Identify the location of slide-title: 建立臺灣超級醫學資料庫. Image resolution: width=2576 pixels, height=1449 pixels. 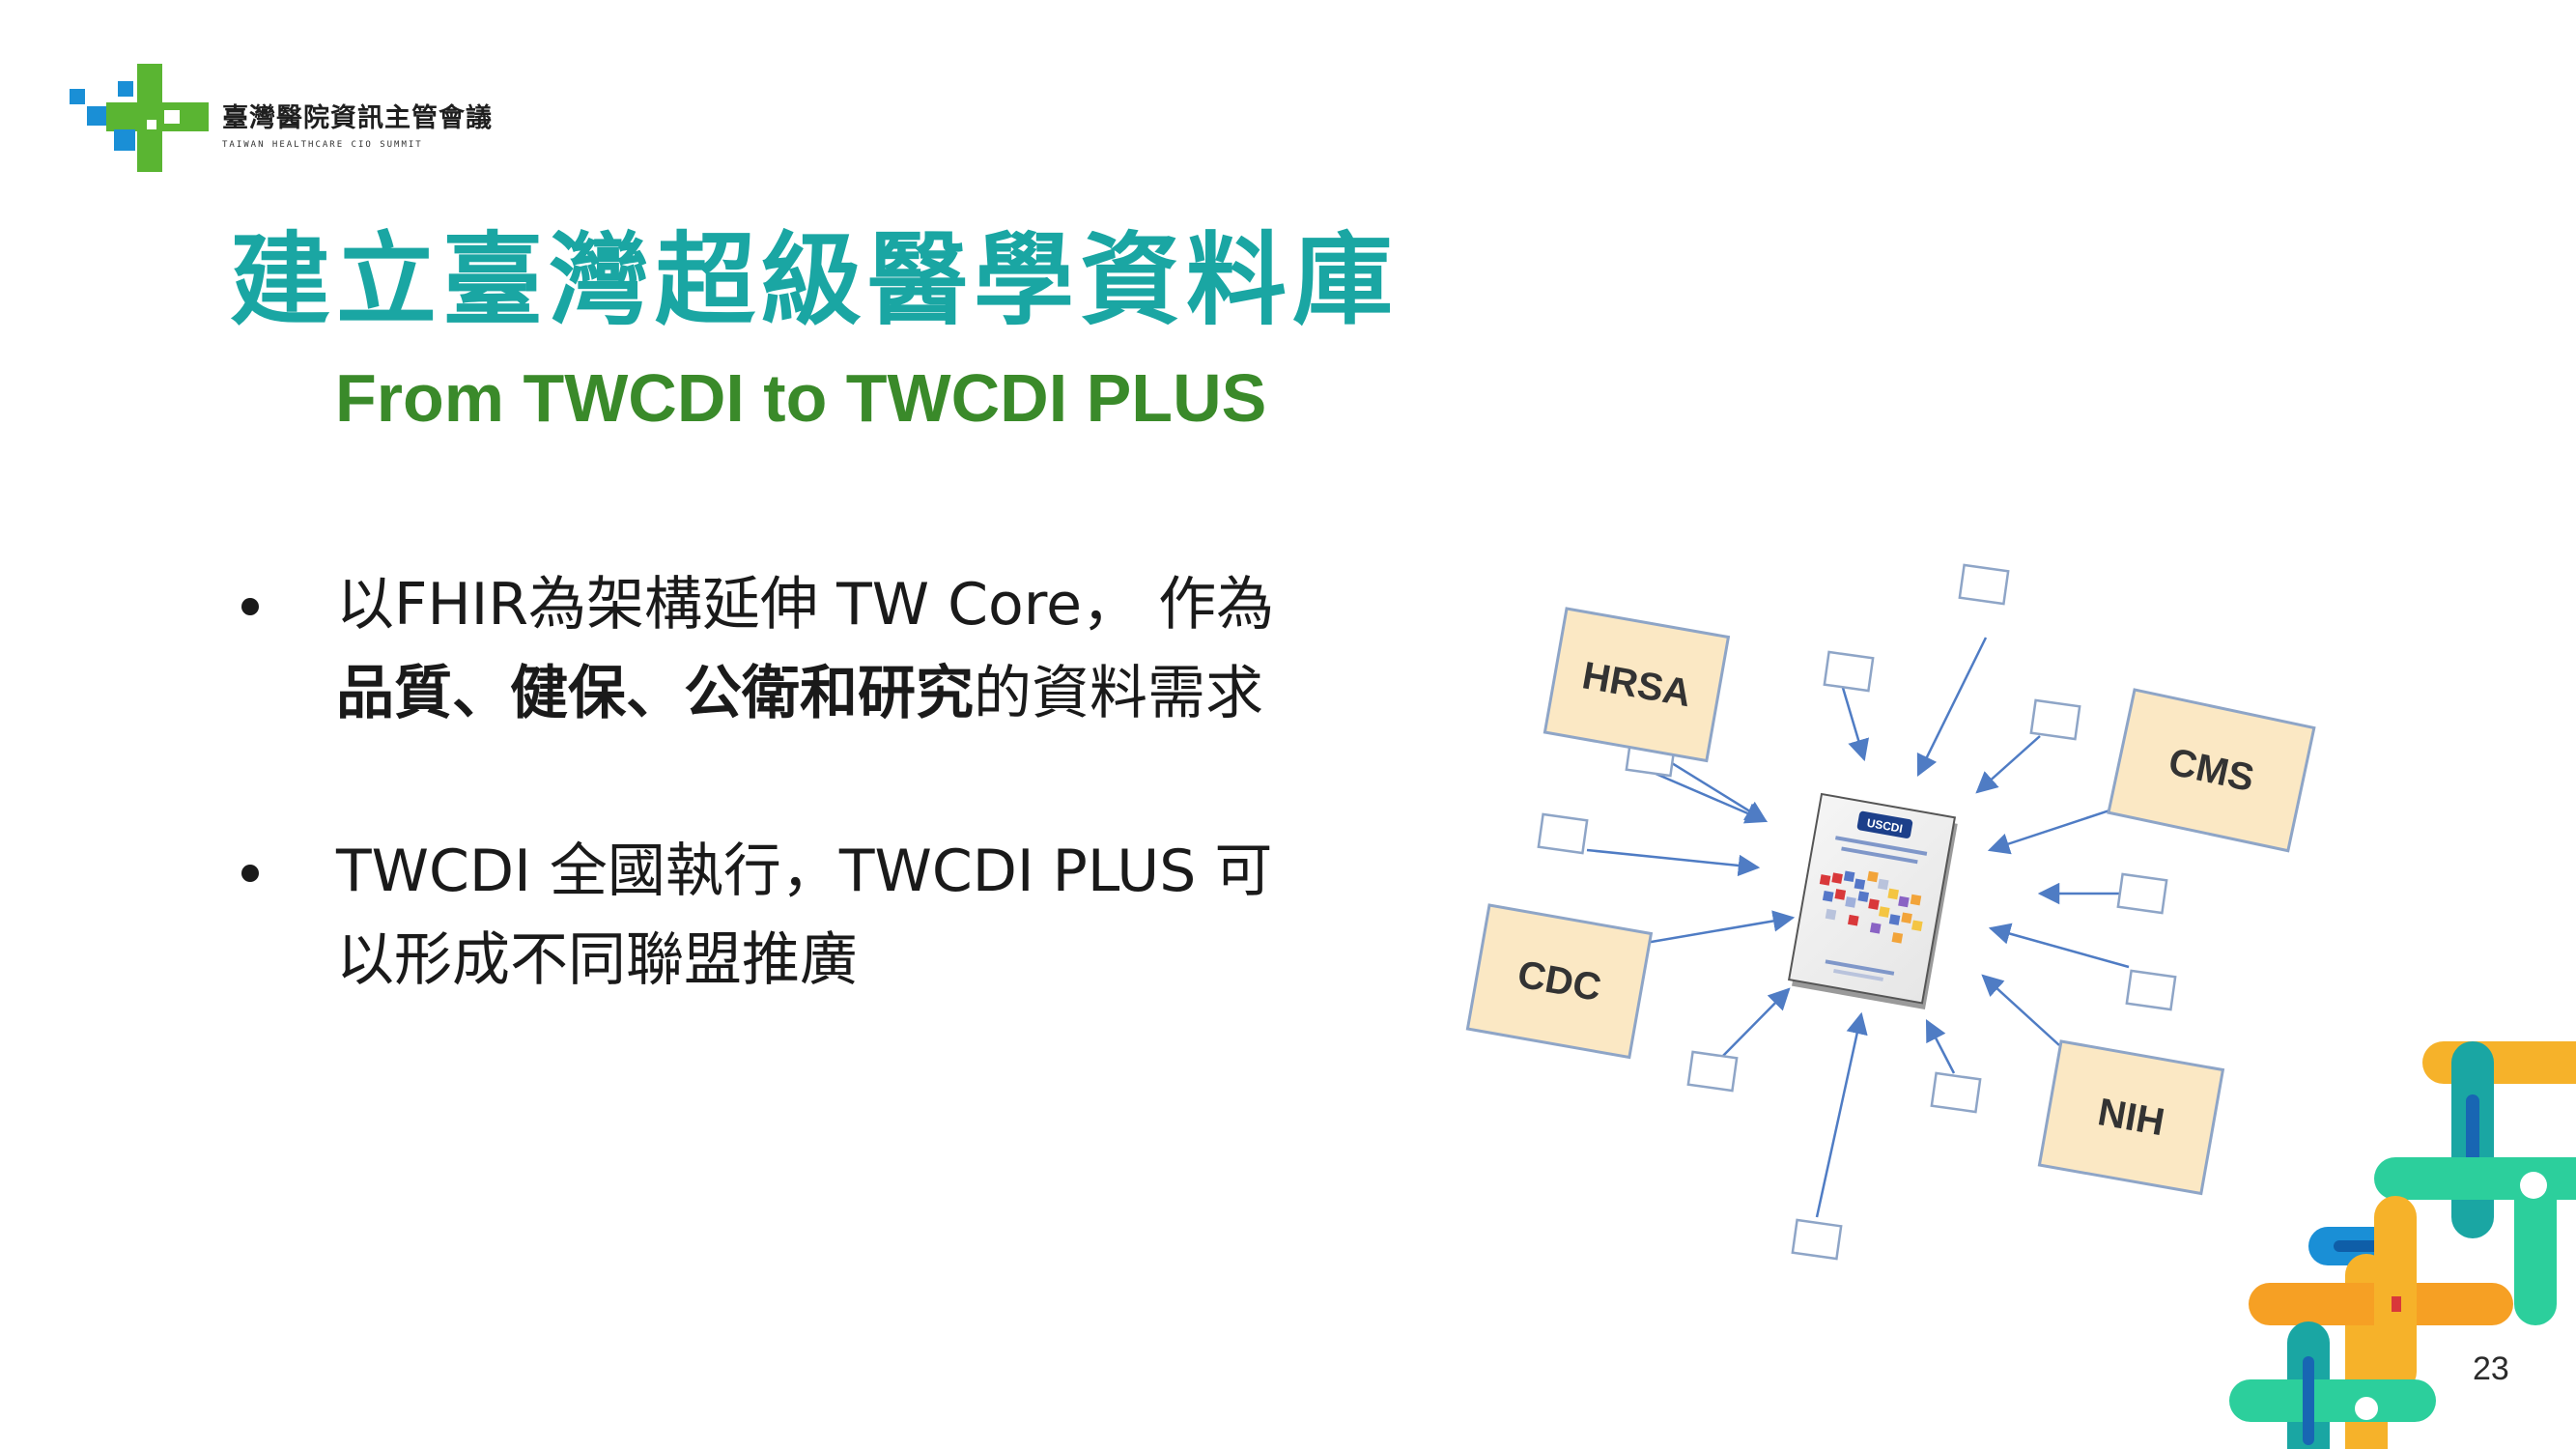
(815, 280).